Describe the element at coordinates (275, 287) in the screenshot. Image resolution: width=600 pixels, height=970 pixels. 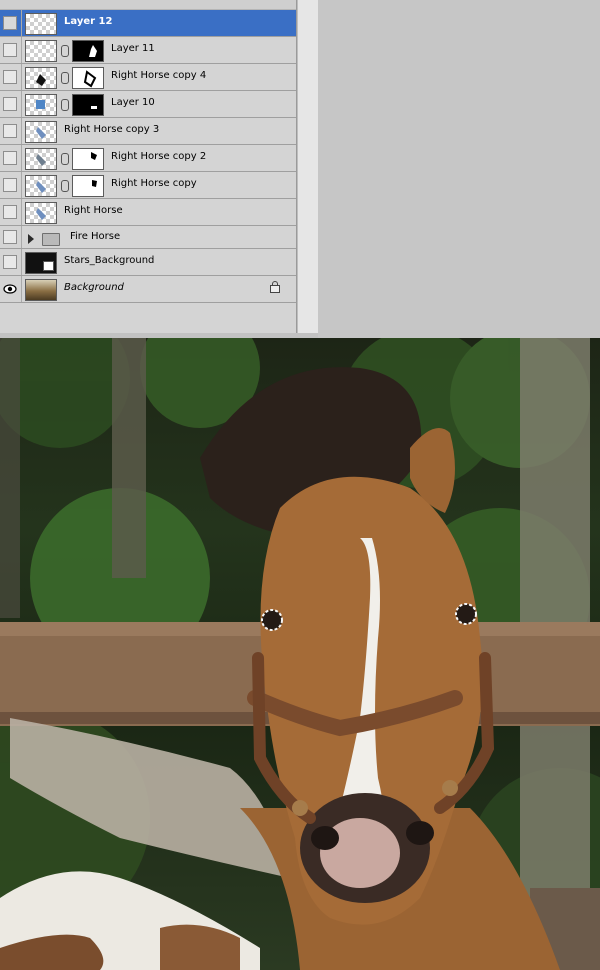
I see `lock-icon` at that location.